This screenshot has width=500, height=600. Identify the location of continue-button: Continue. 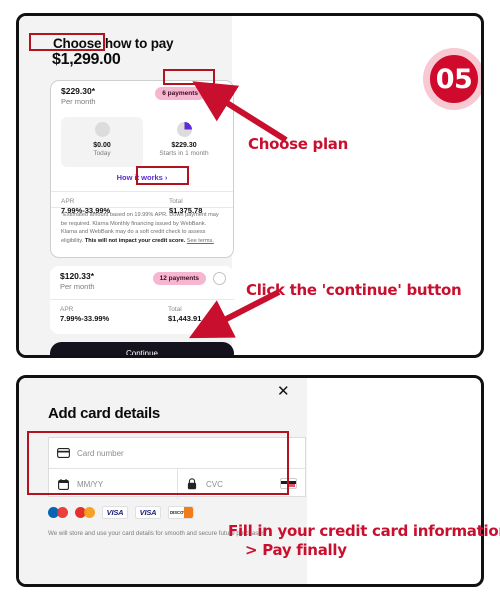
(142, 348).